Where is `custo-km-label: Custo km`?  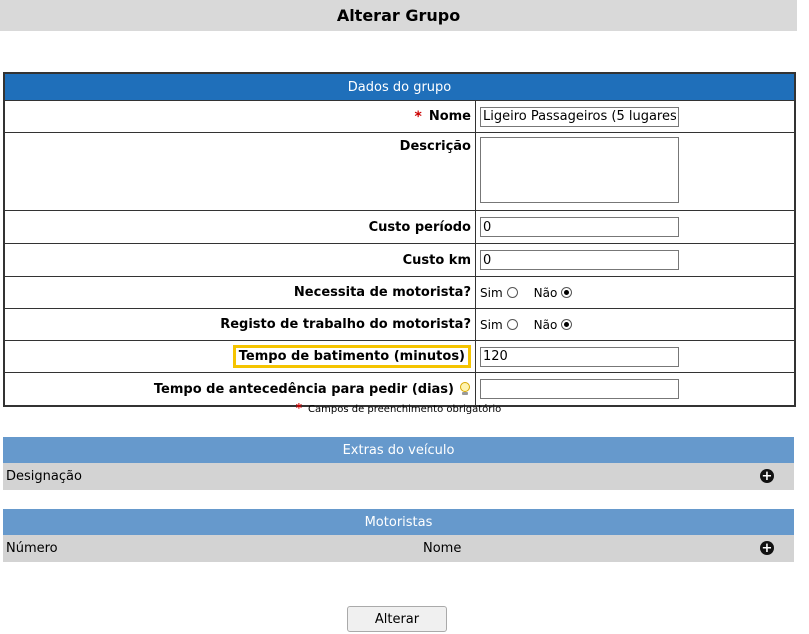 custo-km-label: Custo km is located at coordinates (436, 260).